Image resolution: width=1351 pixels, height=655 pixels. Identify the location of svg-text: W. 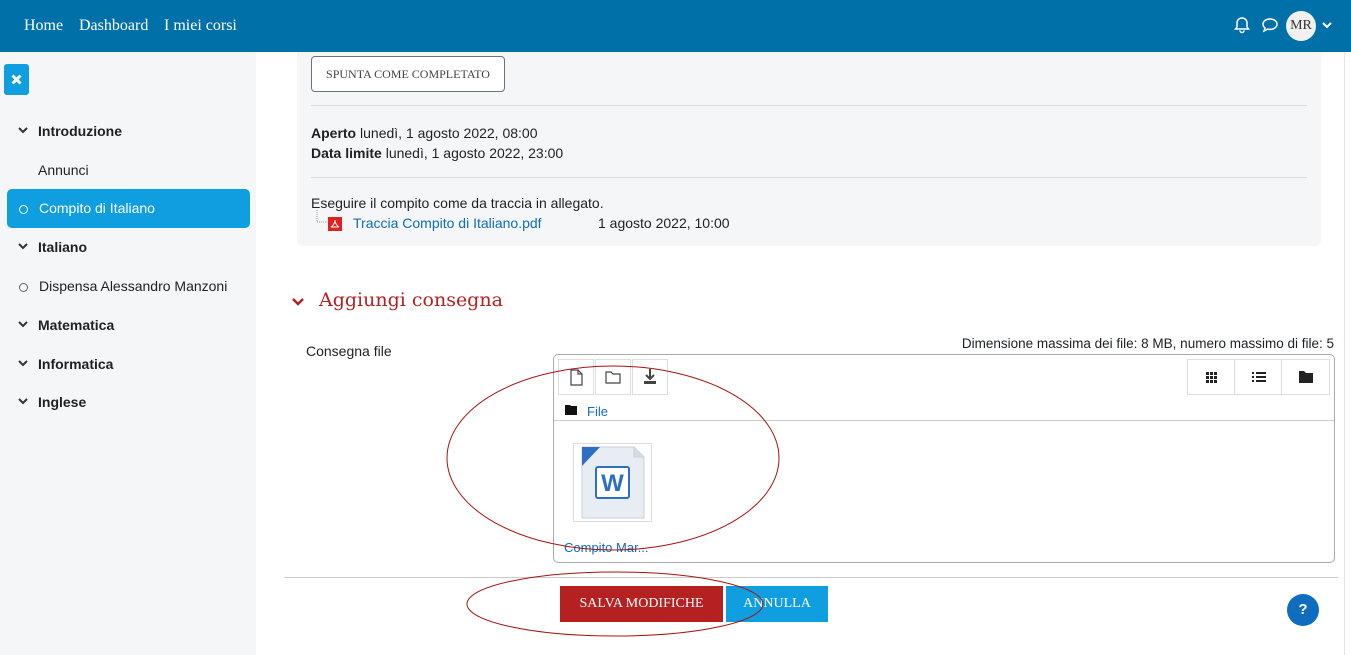
(612, 483).